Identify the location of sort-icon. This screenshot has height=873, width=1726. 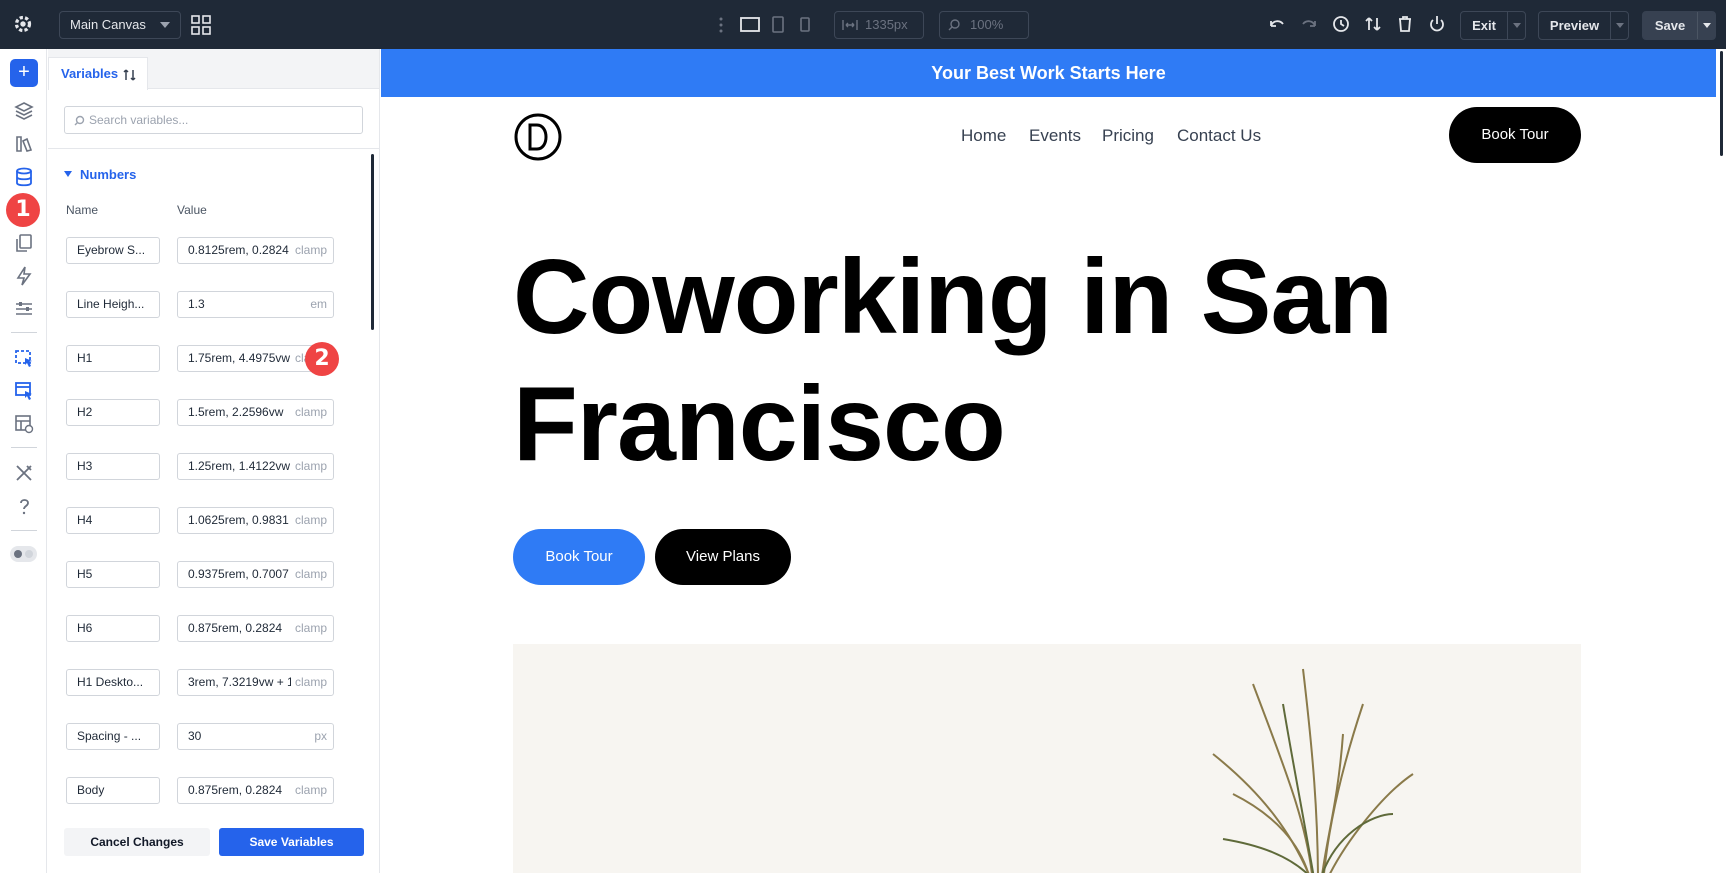
(130, 75).